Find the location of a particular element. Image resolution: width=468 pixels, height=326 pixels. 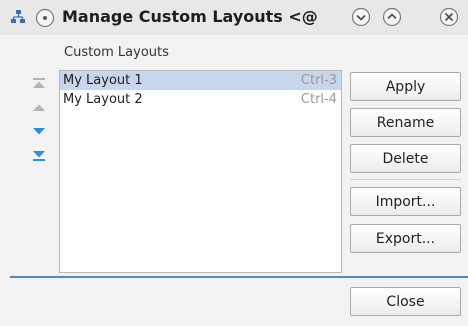

chevron-down-icon is located at coordinates (361, 17).